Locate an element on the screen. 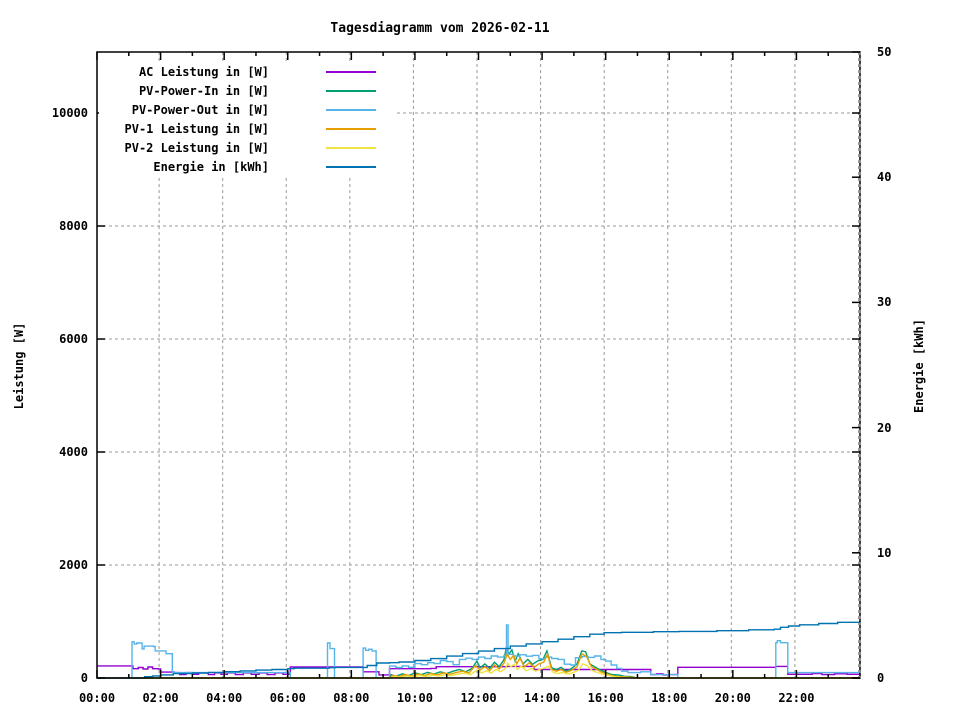  y2-tick-label: 40 is located at coordinates (884, 177).